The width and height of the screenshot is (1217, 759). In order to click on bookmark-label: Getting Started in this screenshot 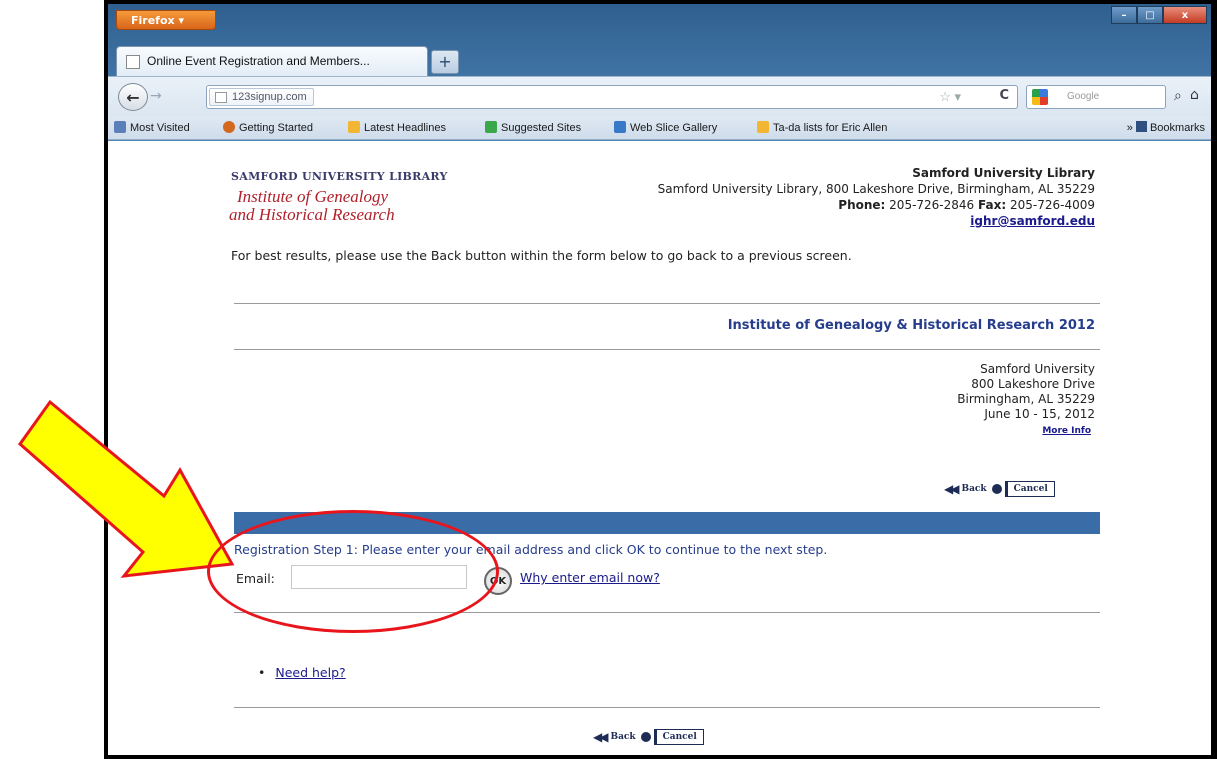, I will do `click(276, 128)`.